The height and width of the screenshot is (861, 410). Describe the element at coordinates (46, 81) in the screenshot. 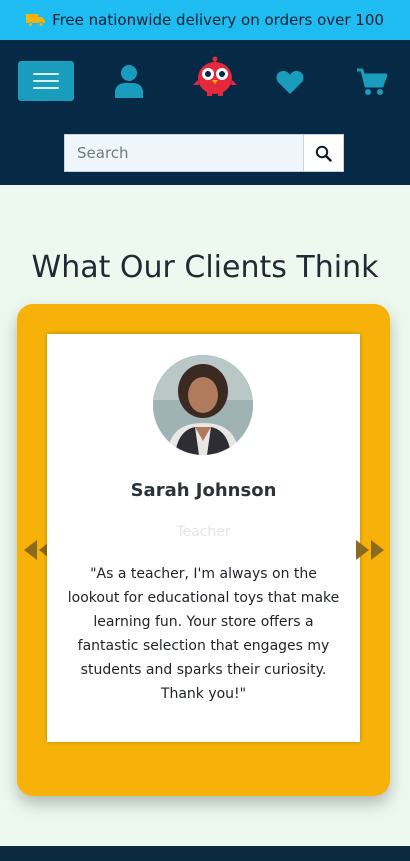

I see `menu-button` at that location.